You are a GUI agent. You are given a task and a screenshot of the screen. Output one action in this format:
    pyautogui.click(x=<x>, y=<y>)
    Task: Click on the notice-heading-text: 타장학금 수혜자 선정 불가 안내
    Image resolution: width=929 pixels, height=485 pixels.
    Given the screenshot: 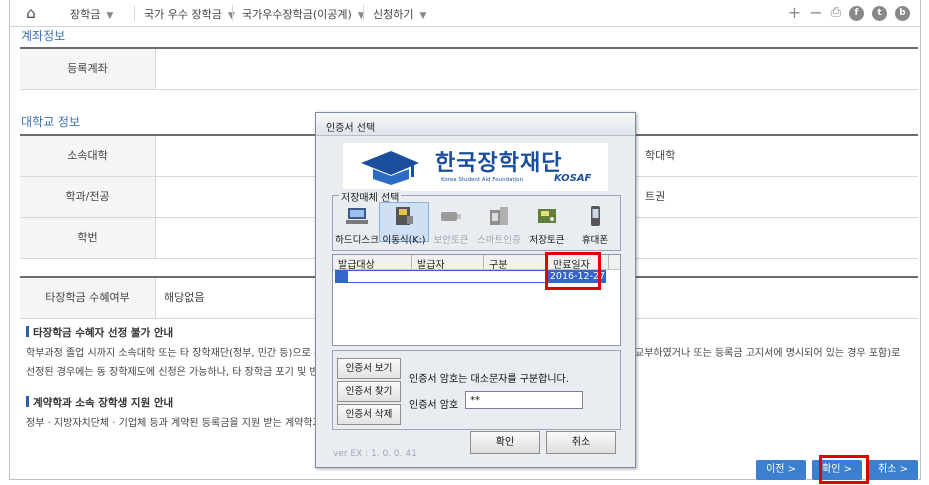 What is the action you would take?
    pyautogui.click(x=103, y=333)
    